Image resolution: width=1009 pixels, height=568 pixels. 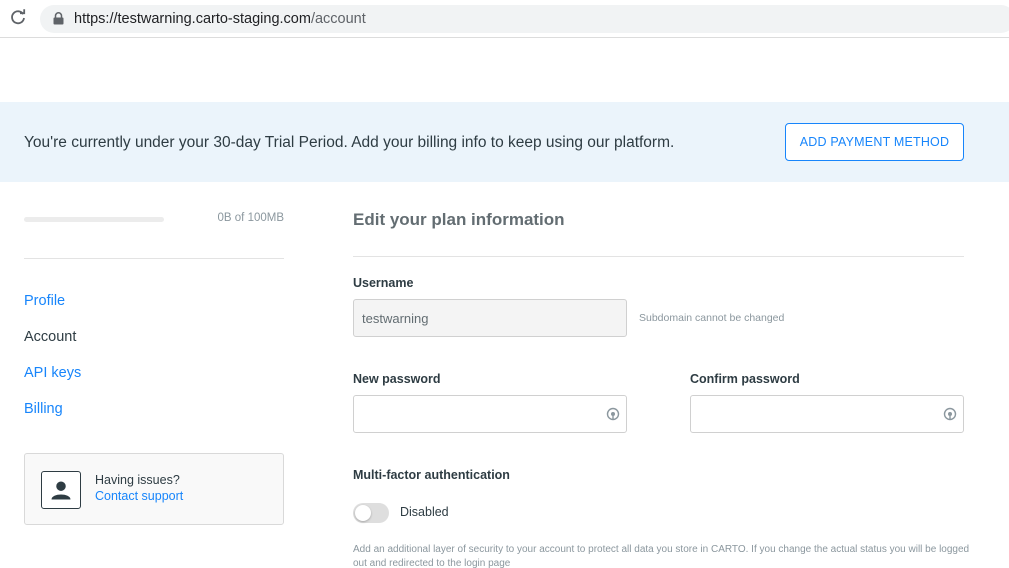 I want to click on user-support-icon, so click(x=61, y=490).